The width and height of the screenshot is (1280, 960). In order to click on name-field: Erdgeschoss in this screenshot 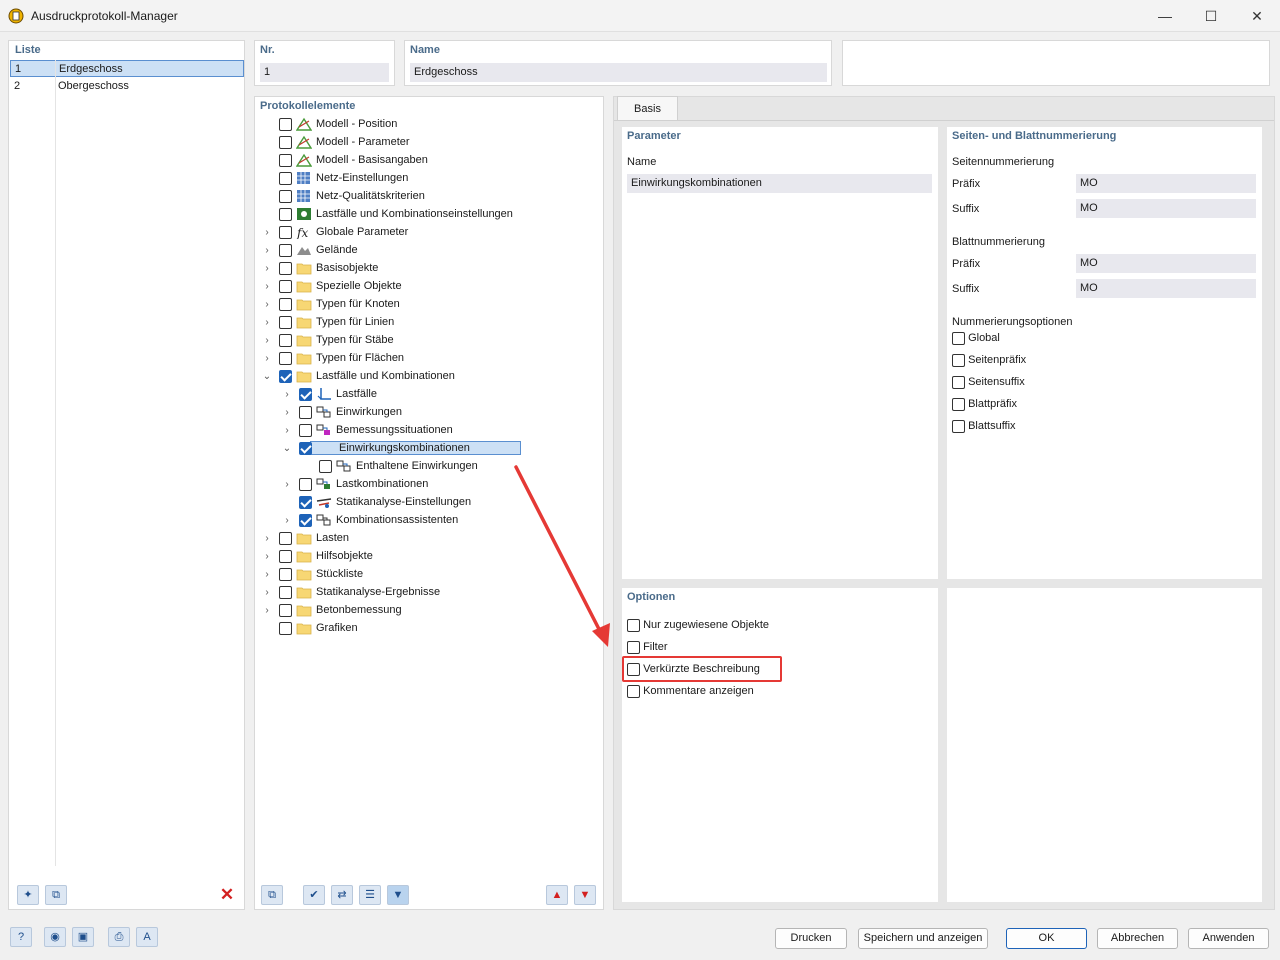, I will do `click(618, 72)`.